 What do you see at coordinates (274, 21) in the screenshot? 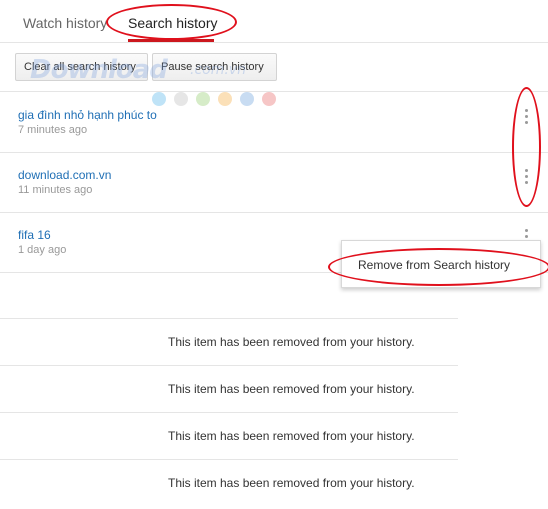
I see `history-tabs: Watch history Search history` at bounding box center [274, 21].